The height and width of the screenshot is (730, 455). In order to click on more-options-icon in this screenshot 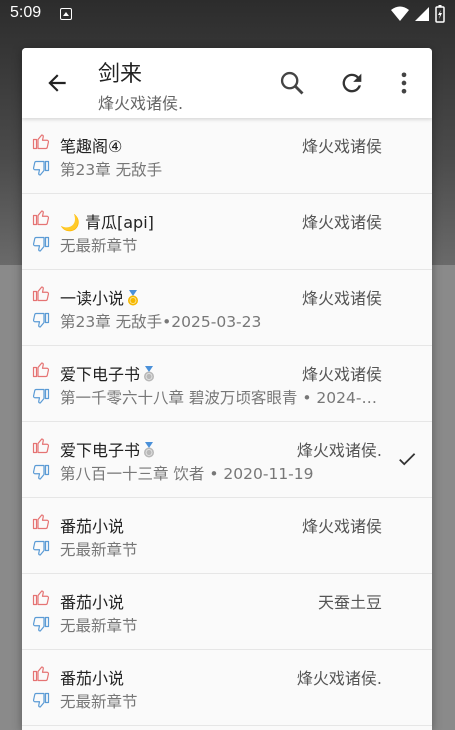, I will do `click(404, 83)`.